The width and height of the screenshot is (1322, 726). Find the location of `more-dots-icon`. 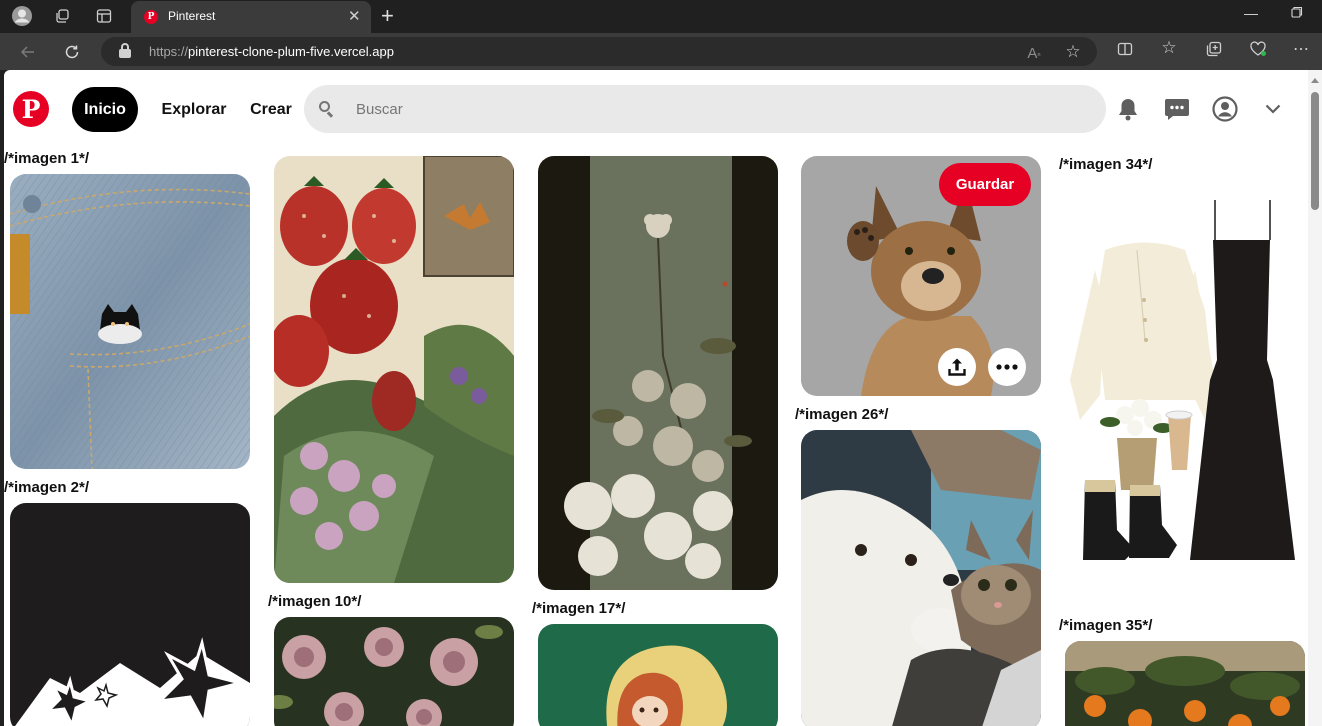

more-dots-icon is located at coordinates (1007, 367).